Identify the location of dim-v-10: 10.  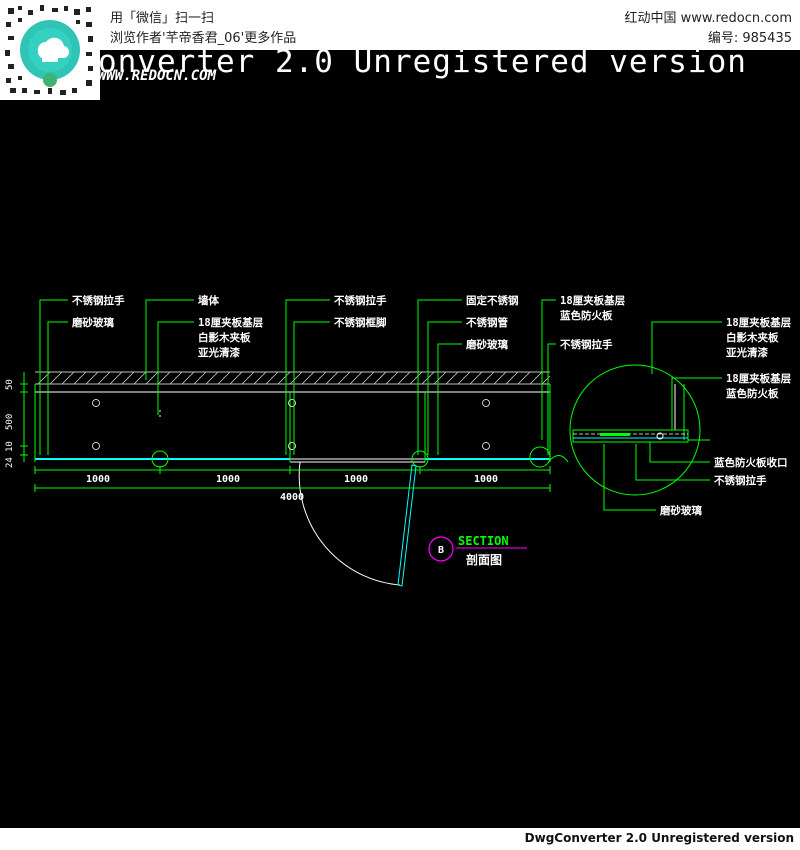
(10, 446).